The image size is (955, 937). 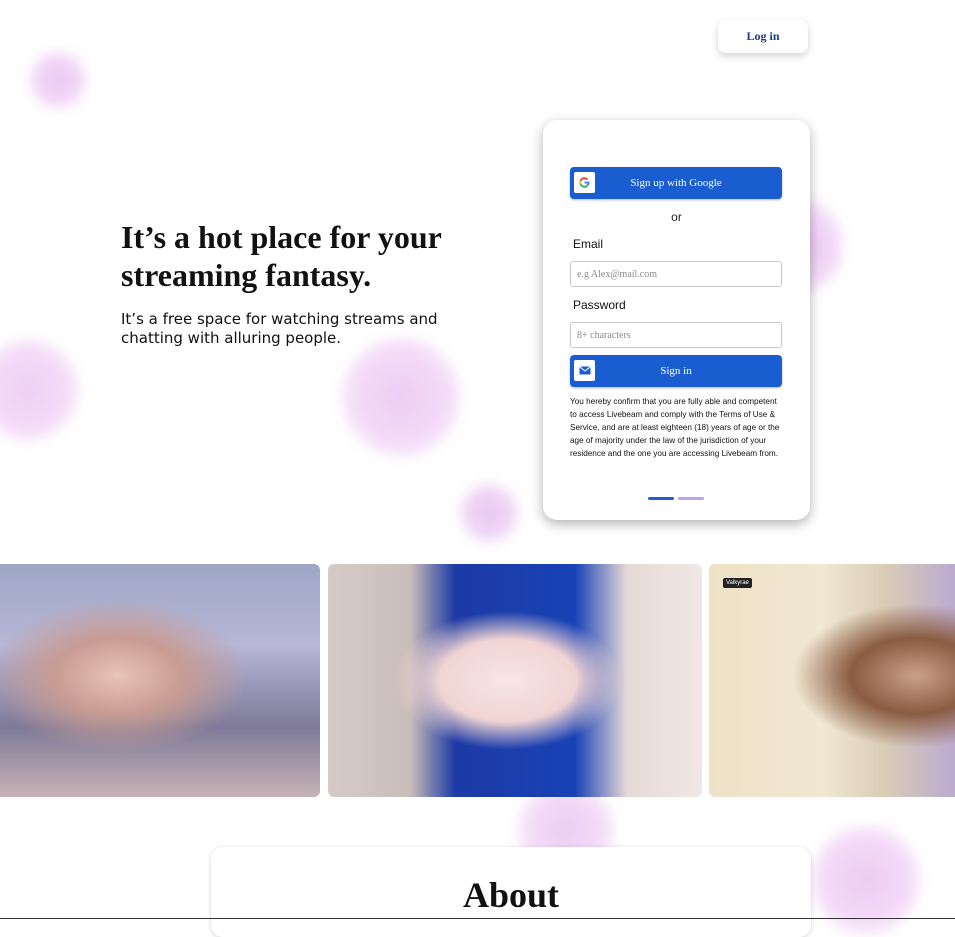 I want to click on password-label: Password, so click(x=599, y=305).